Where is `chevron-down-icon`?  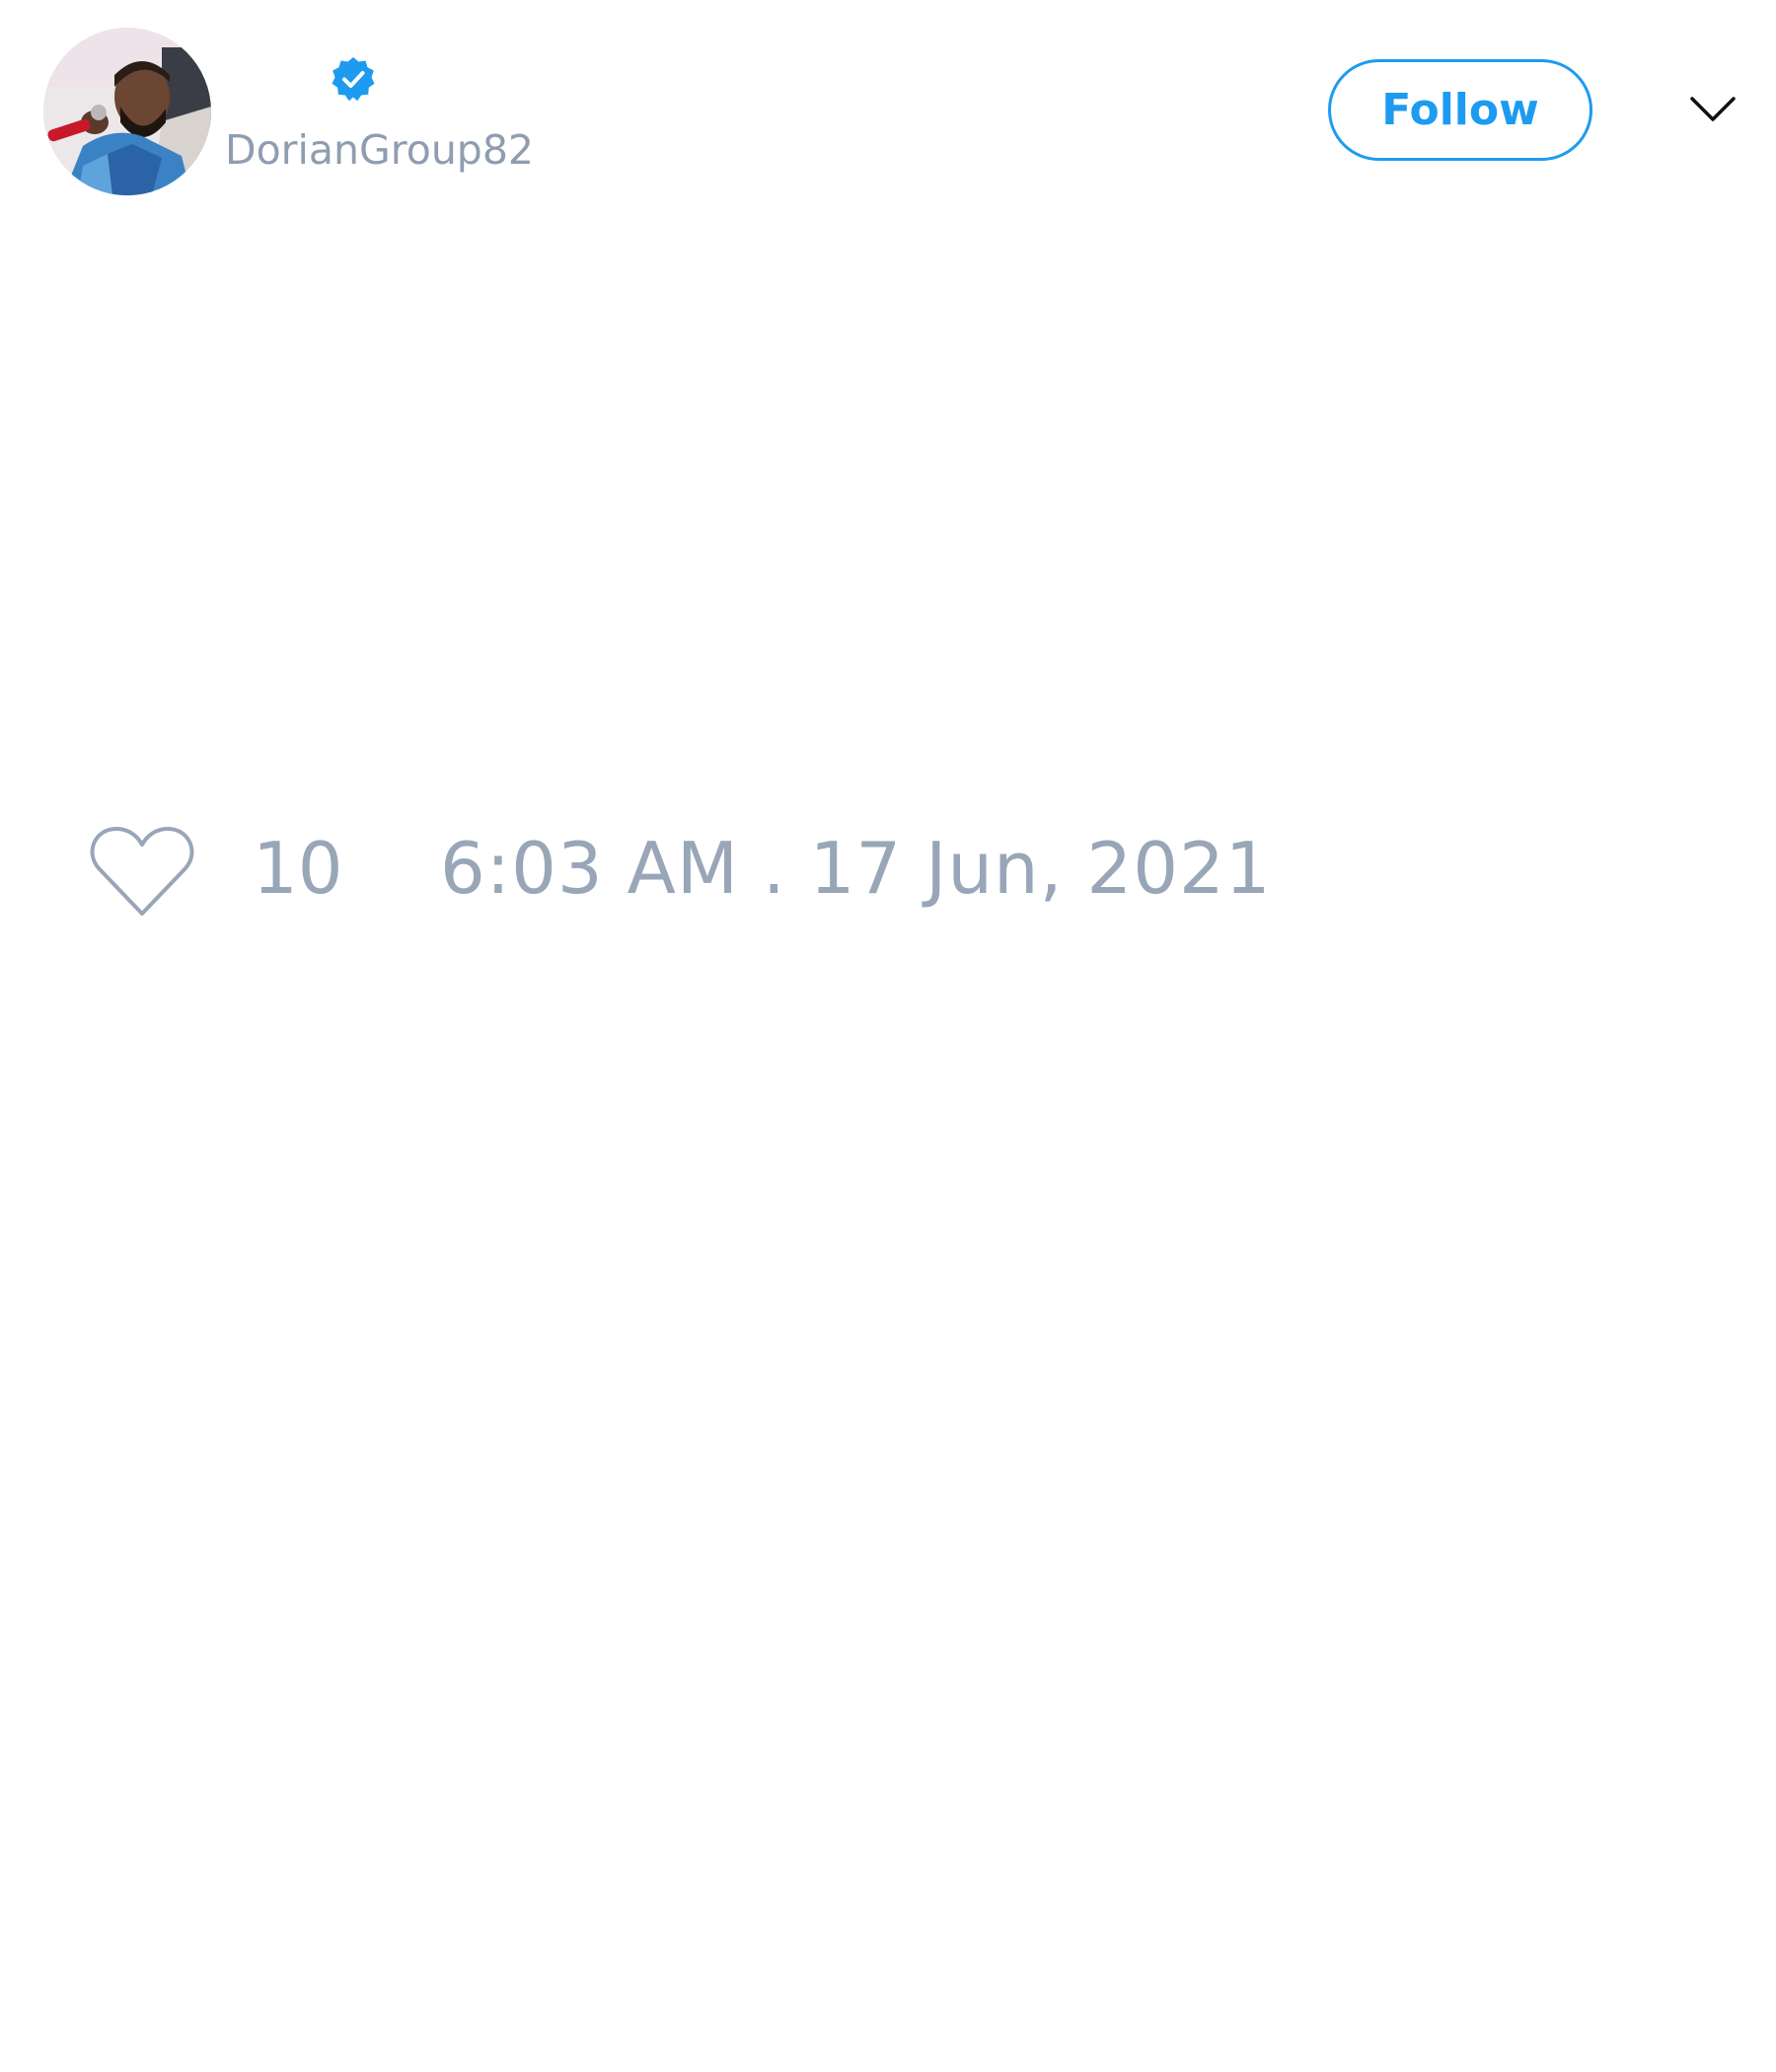 chevron-down-icon is located at coordinates (1713, 110).